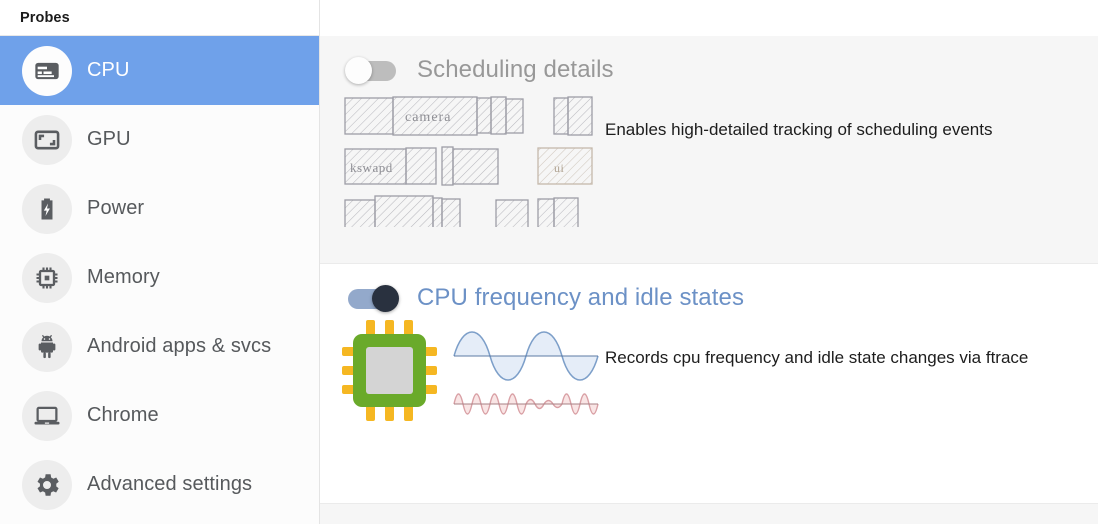  What do you see at coordinates (709, 18) in the screenshot?
I see `main-top-spacer` at bounding box center [709, 18].